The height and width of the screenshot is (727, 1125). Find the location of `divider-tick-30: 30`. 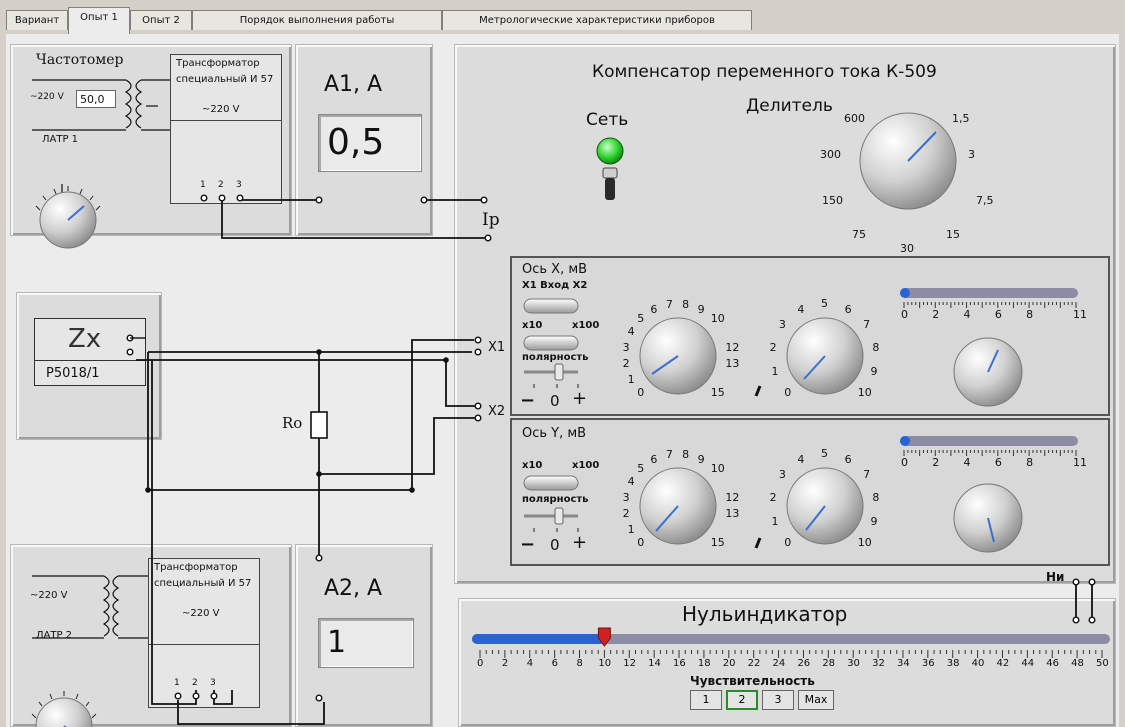

divider-tick-30: 30 is located at coordinates (907, 248).